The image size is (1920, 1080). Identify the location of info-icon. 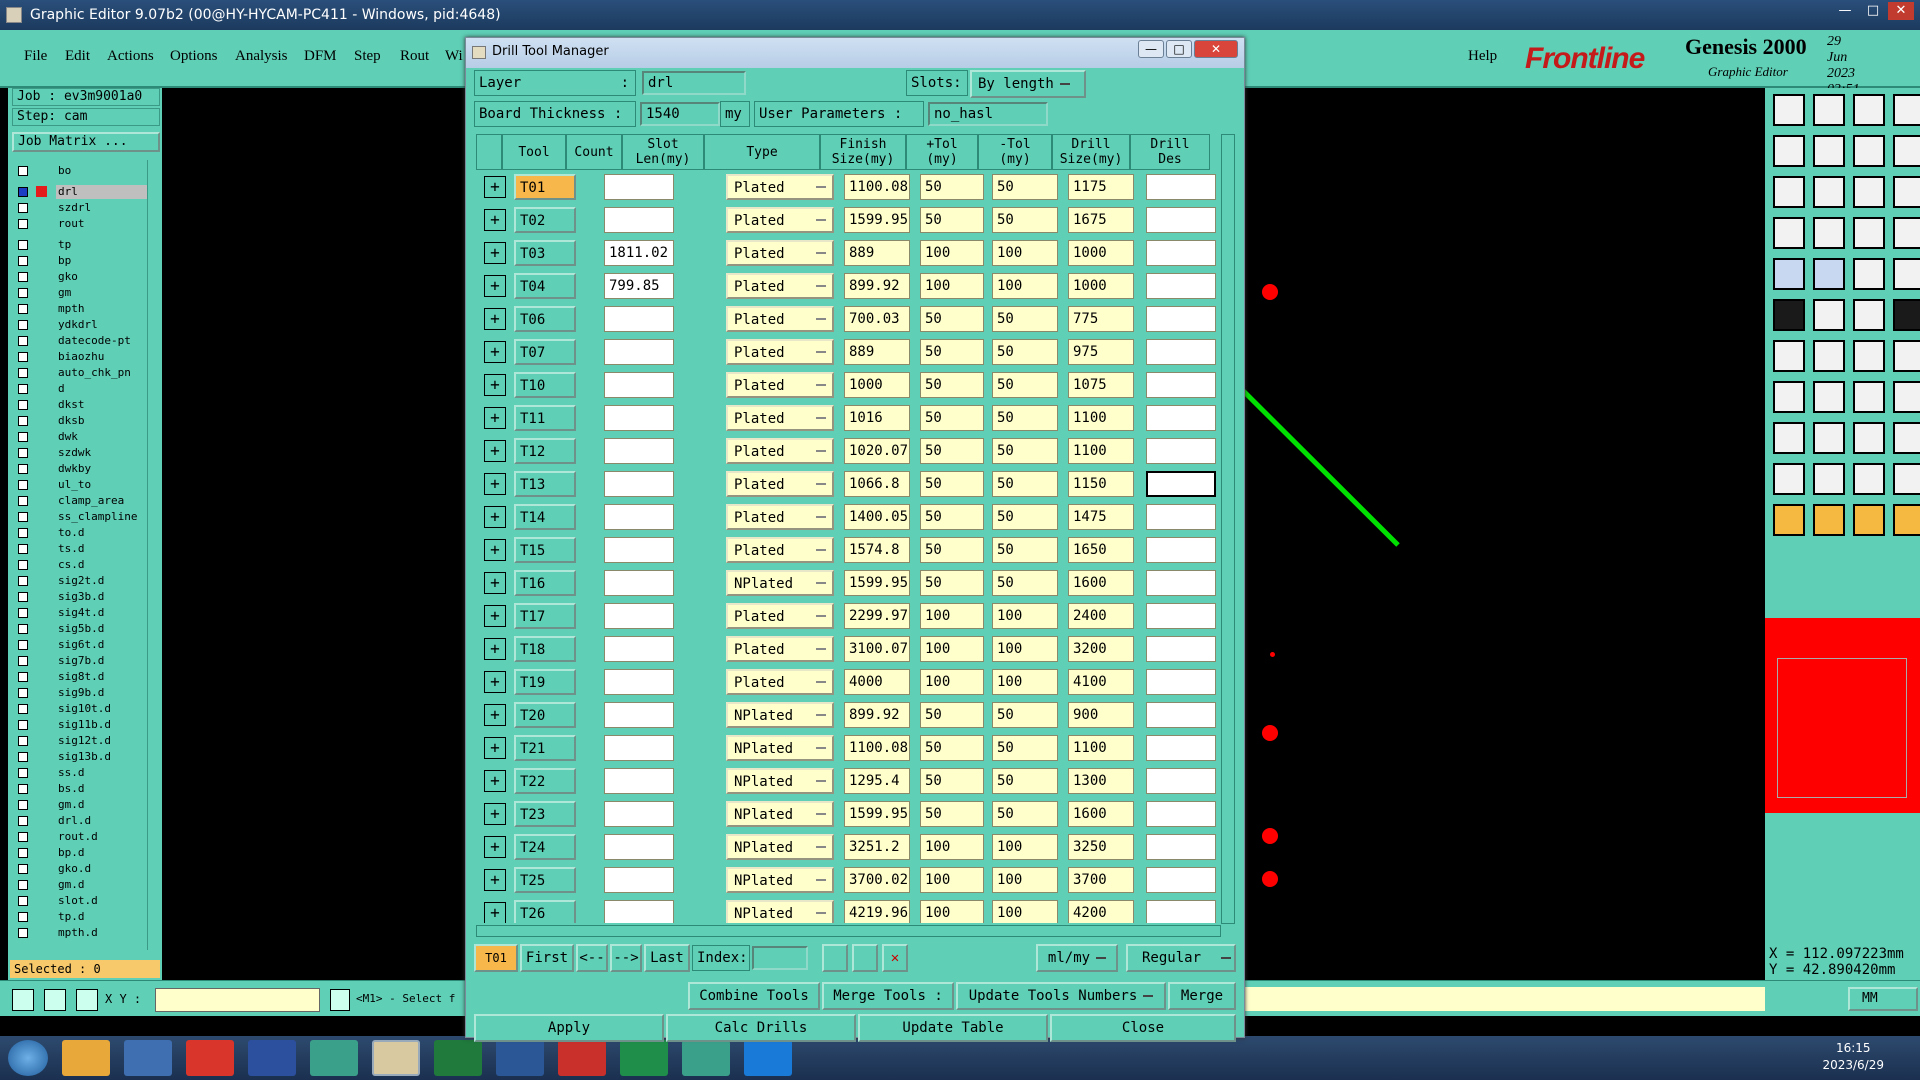
(340, 1000).